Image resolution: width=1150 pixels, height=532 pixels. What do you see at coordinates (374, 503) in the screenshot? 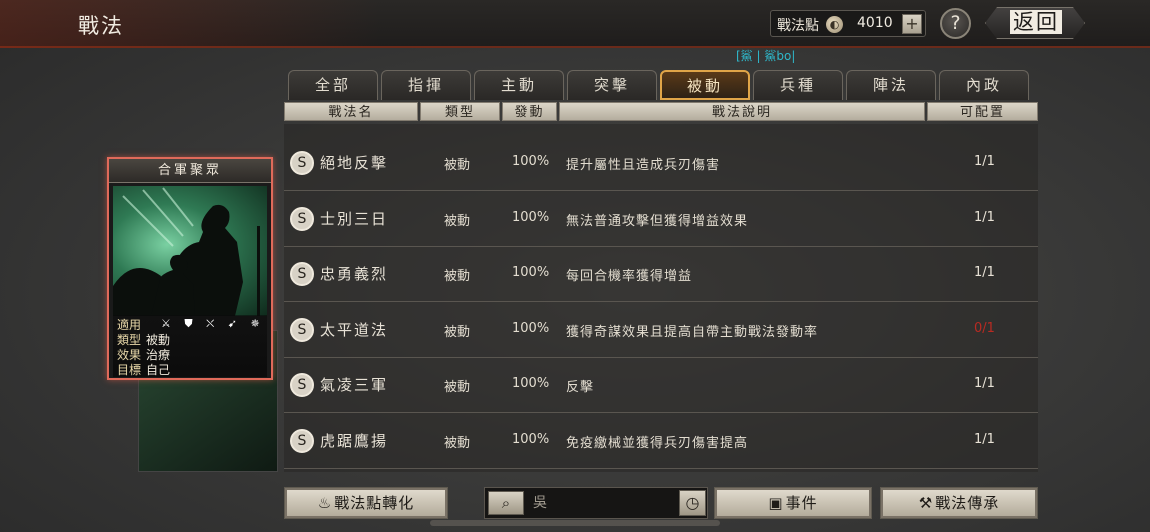
I see `convert-label: 戰法點轉化` at bounding box center [374, 503].